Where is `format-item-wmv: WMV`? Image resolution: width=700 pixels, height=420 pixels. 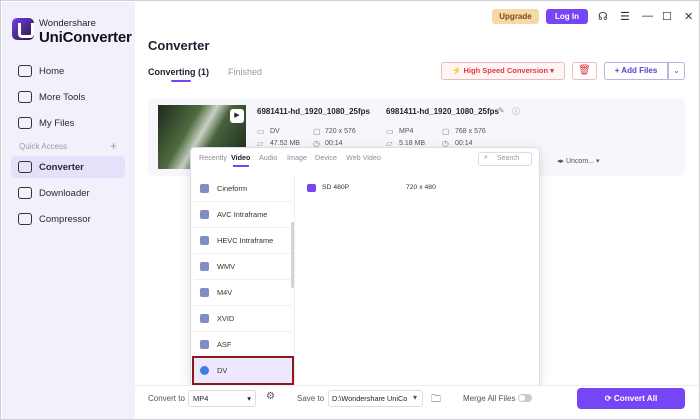 format-item-wmv: WMV is located at coordinates (243, 267).